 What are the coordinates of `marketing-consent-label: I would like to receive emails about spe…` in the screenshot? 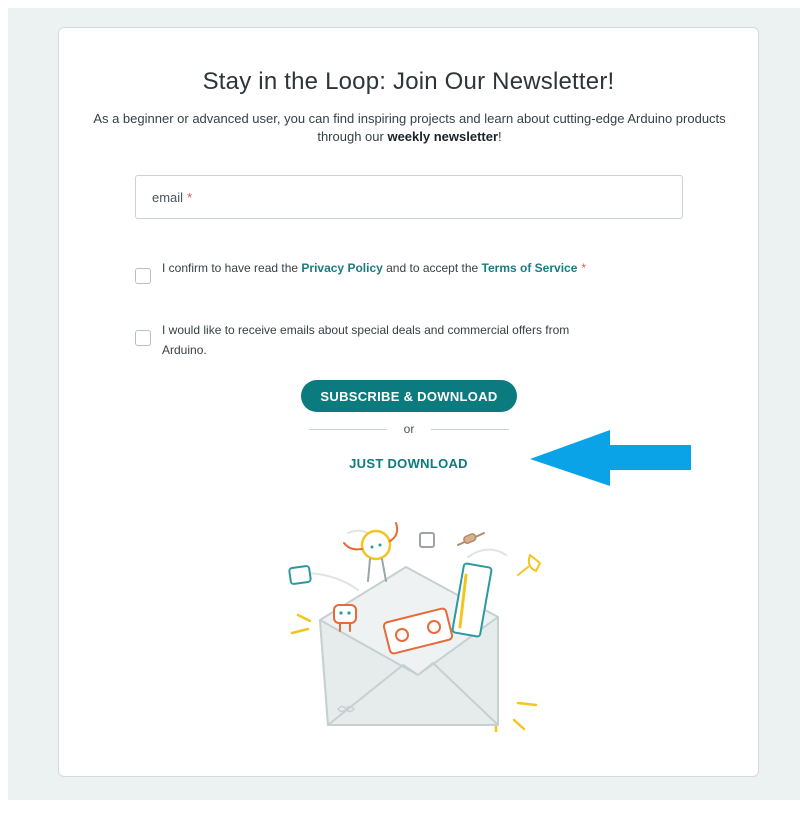 It's located at (366, 340).